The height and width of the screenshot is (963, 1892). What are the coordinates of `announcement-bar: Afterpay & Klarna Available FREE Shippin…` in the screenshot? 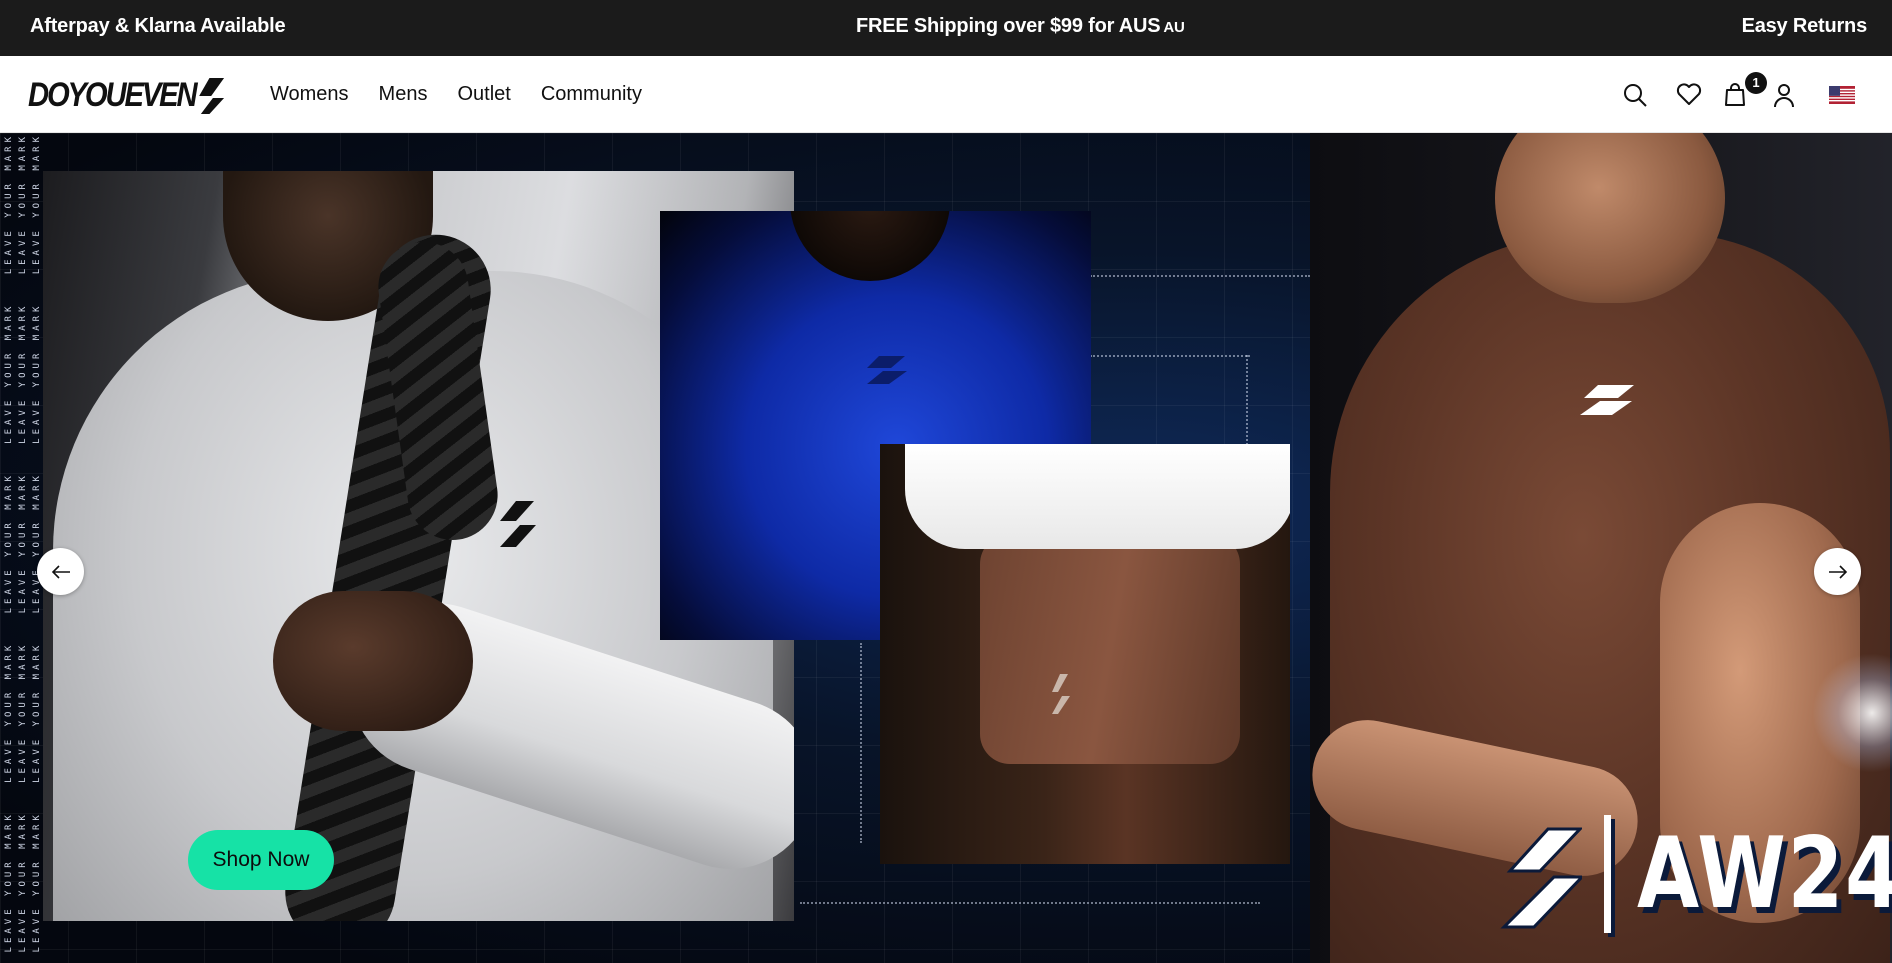 It's located at (946, 28).